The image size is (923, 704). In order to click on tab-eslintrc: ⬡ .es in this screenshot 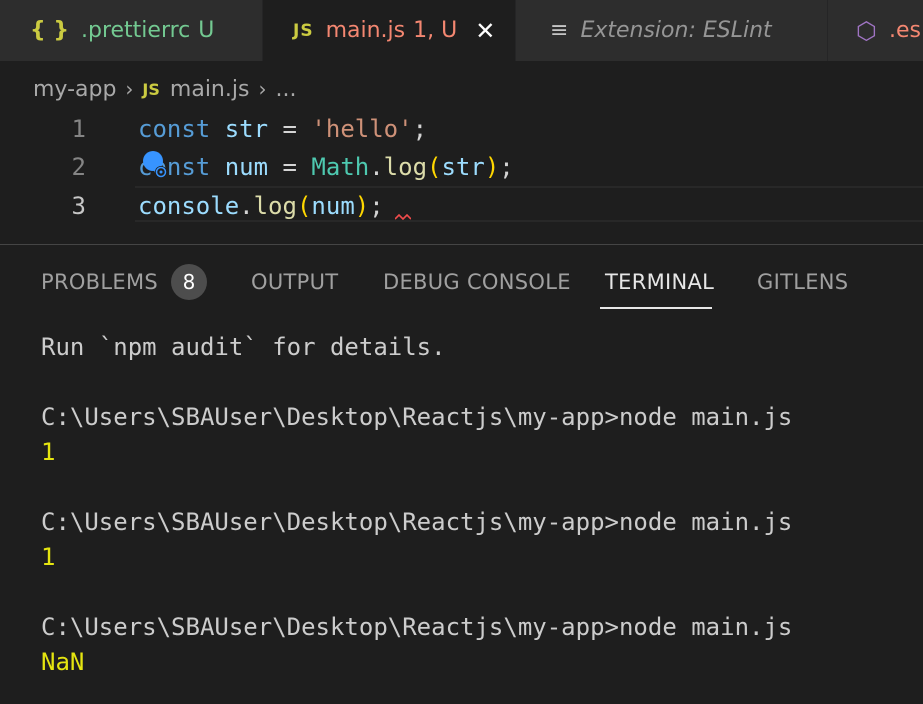, I will do `click(875, 30)`.